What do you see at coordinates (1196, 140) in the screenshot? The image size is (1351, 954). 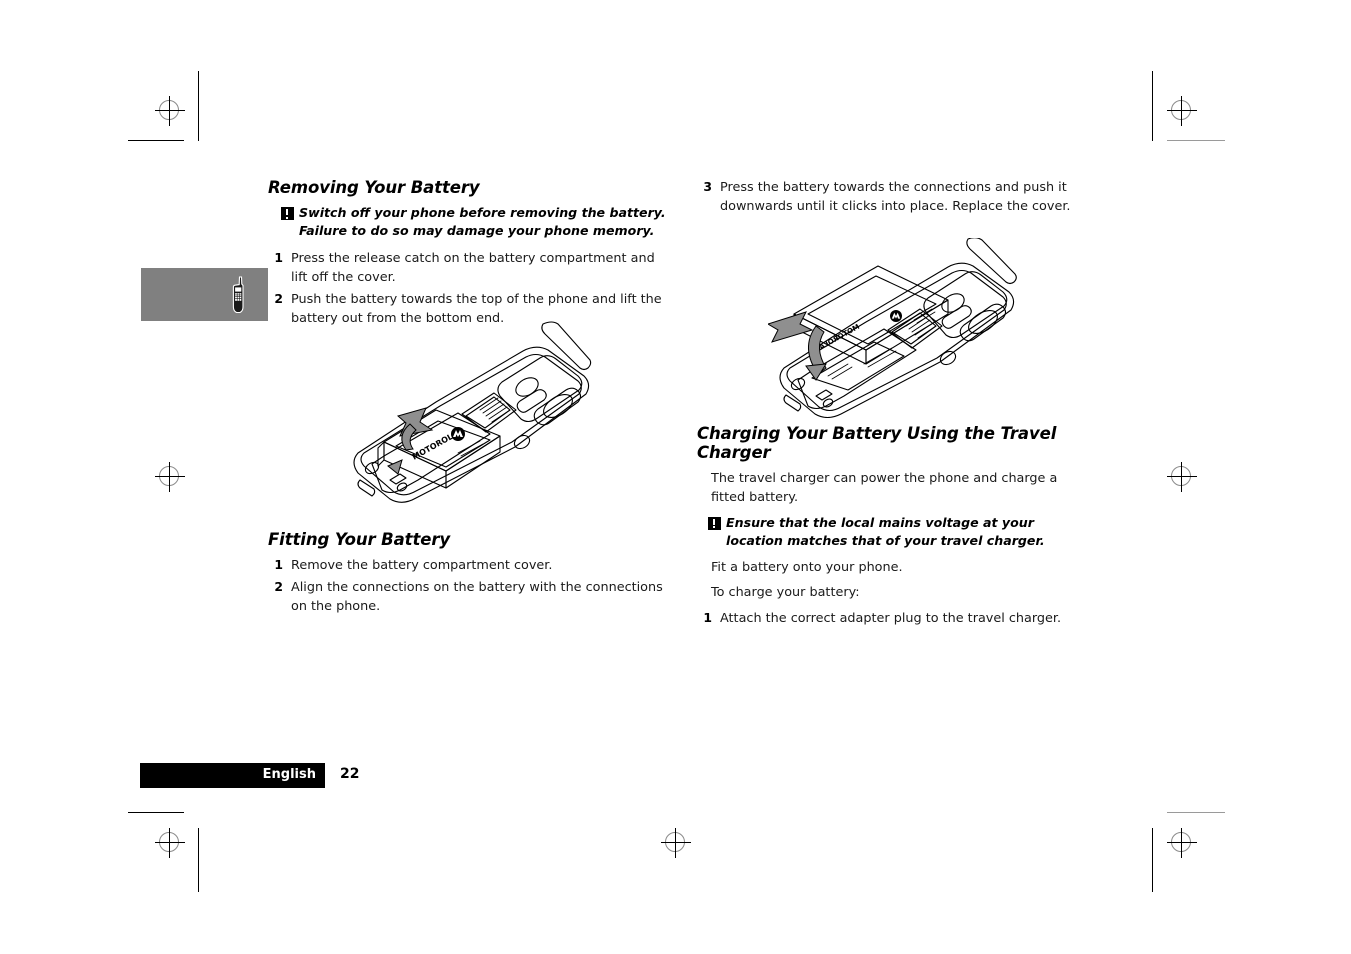 I see `crop-mark-top-right-h` at bounding box center [1196, 140].